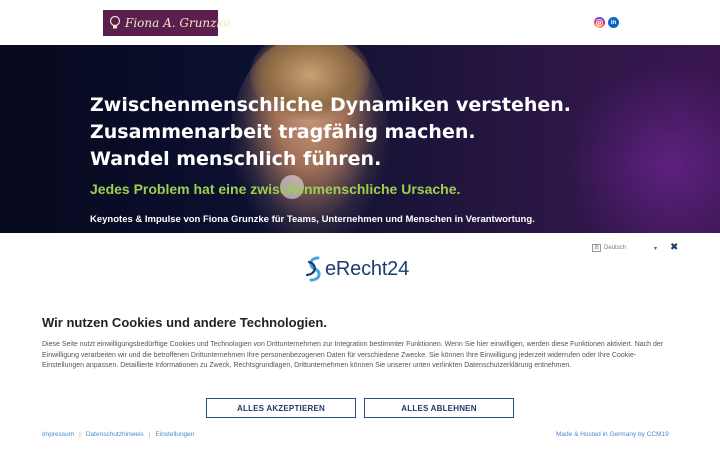  What do you see at coordinates (58, 434) in the screenshot?
I see `impressum-link: Impressum` at bounding box center [58, 434].